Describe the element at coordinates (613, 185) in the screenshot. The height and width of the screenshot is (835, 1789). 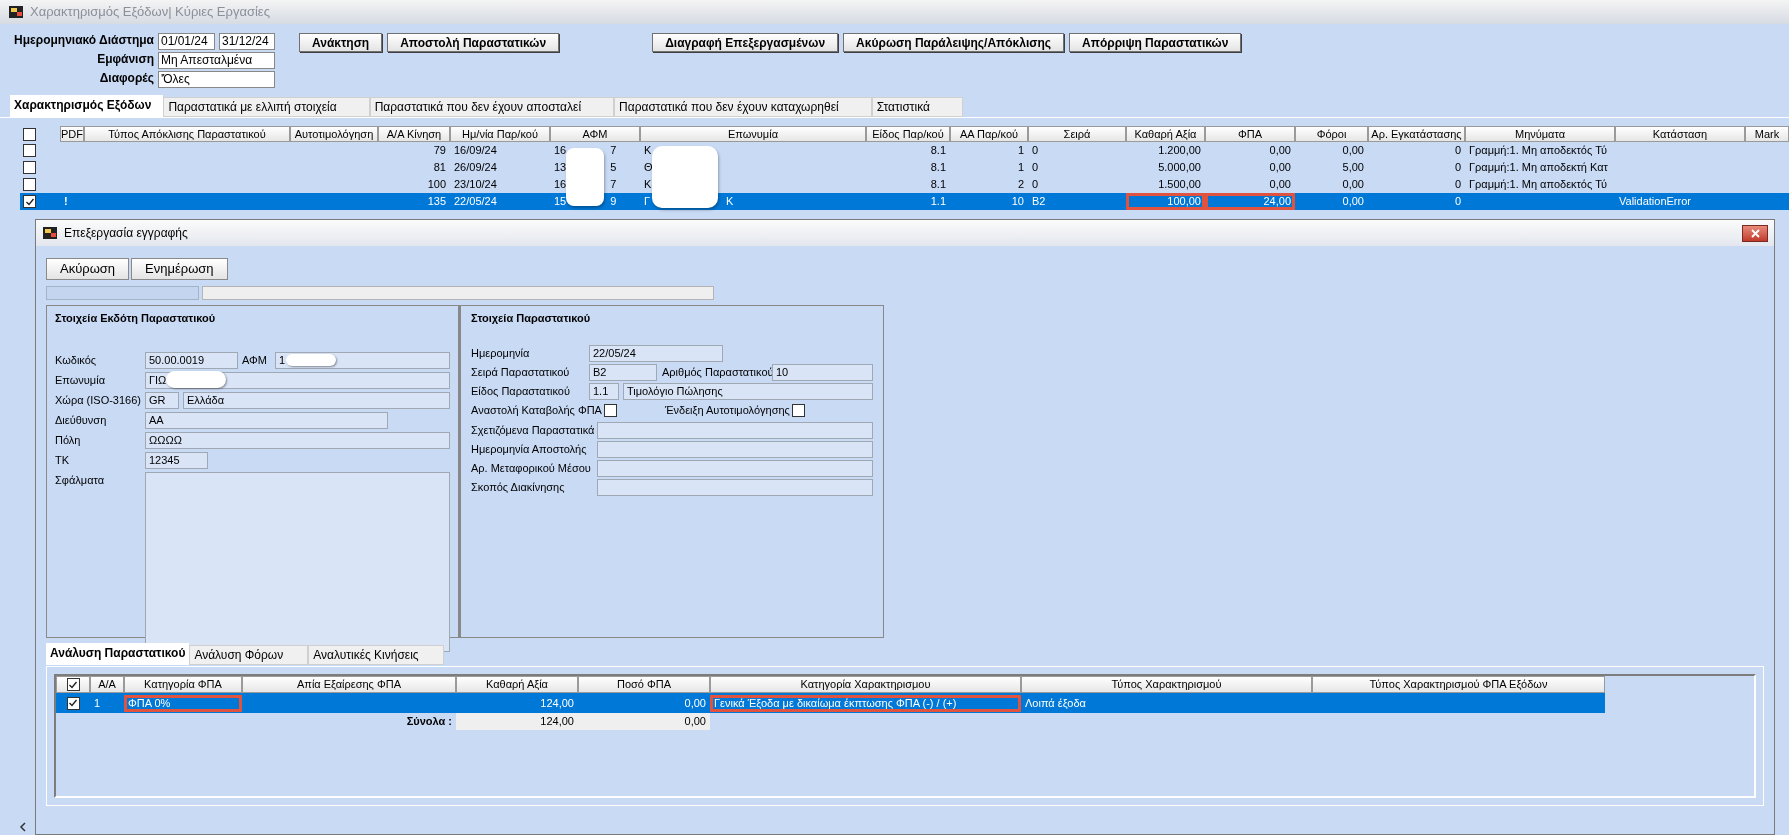
I see `table-cell-text: 7` at that location.